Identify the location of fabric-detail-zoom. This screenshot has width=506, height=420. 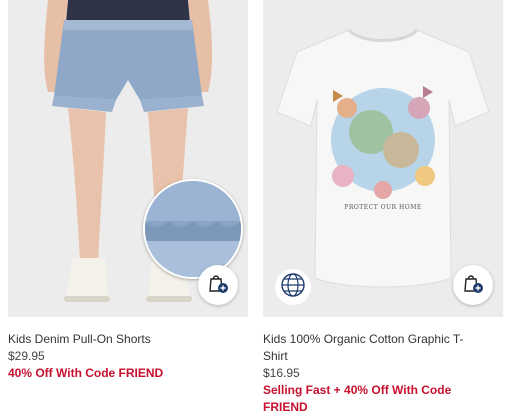
(193, 229).